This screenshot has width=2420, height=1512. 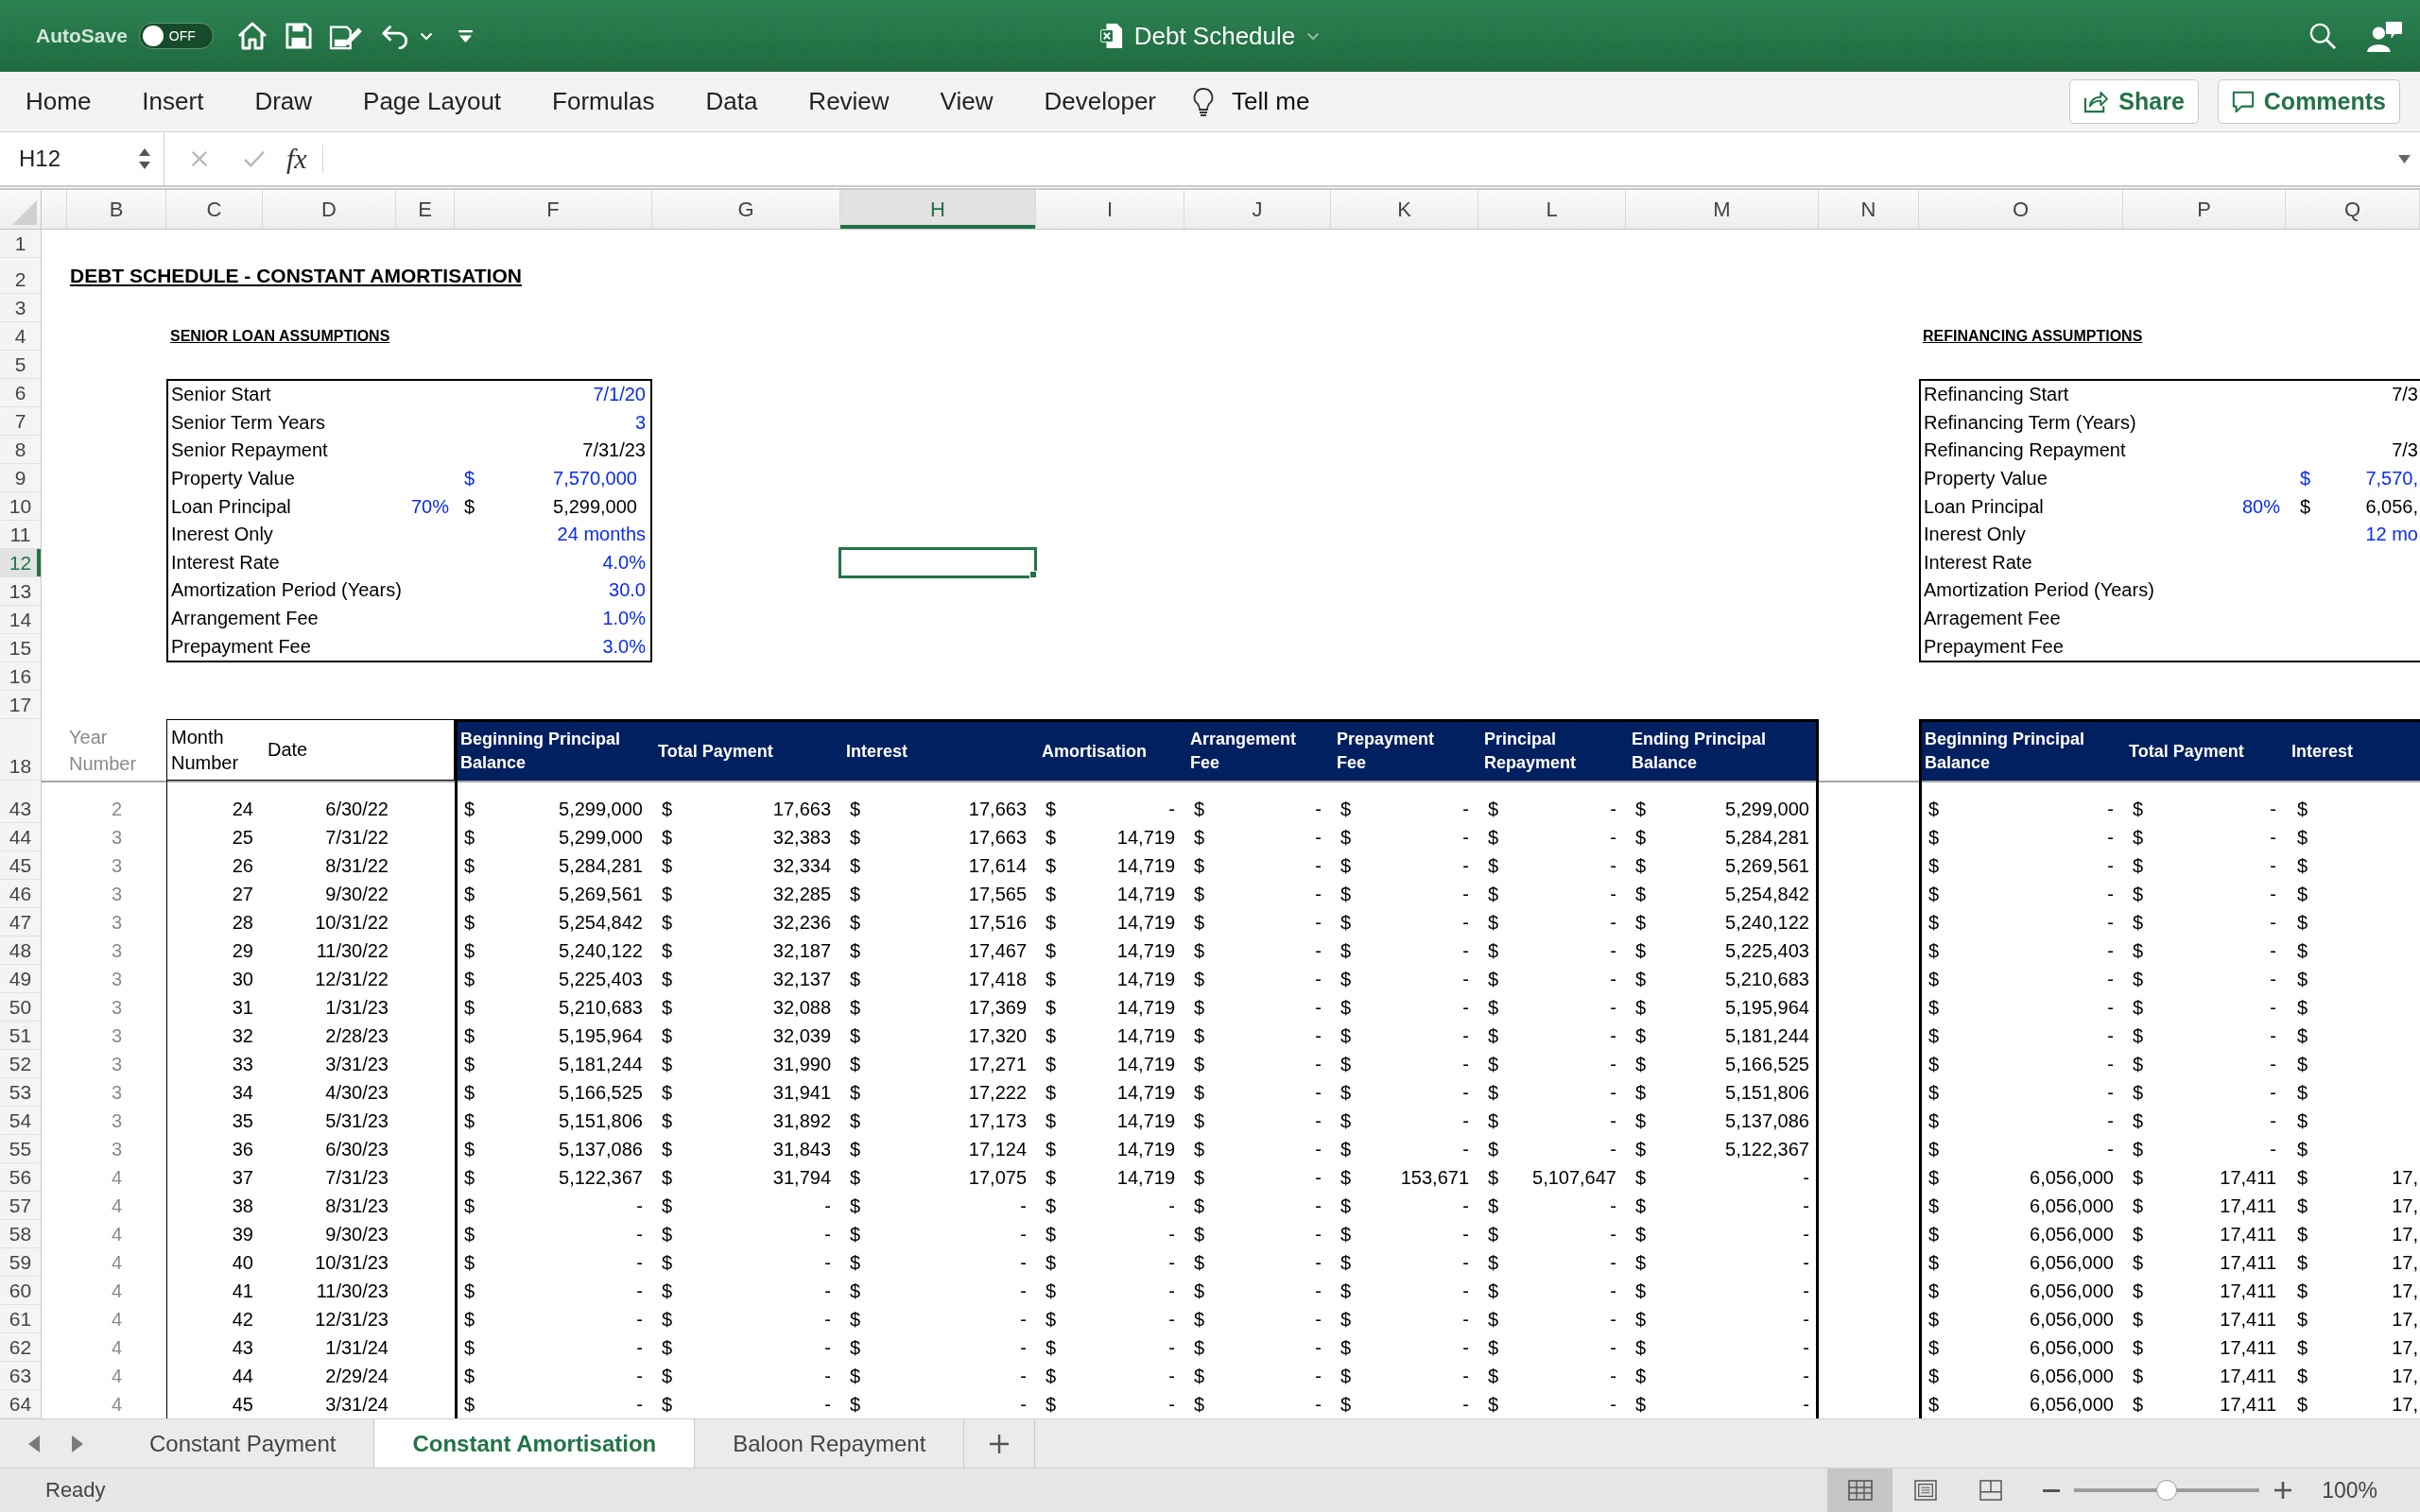 What do you see at coordinates (1100, 101) in the screenshot?
I see `ribbon-tab: Developer` at bounding box center [1100, 101].